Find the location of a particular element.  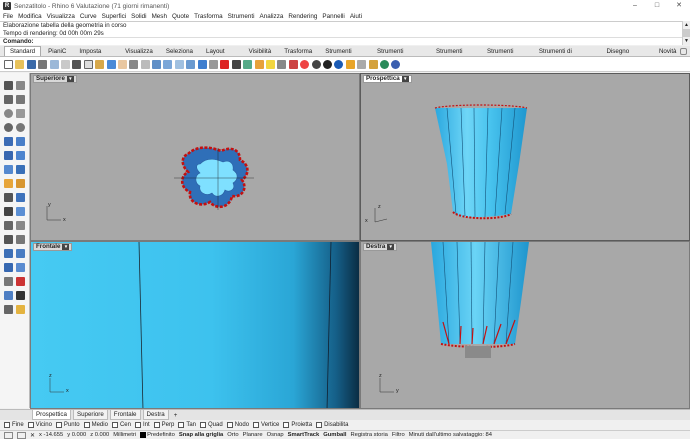

check-icon is located at coordinates (20, 295).